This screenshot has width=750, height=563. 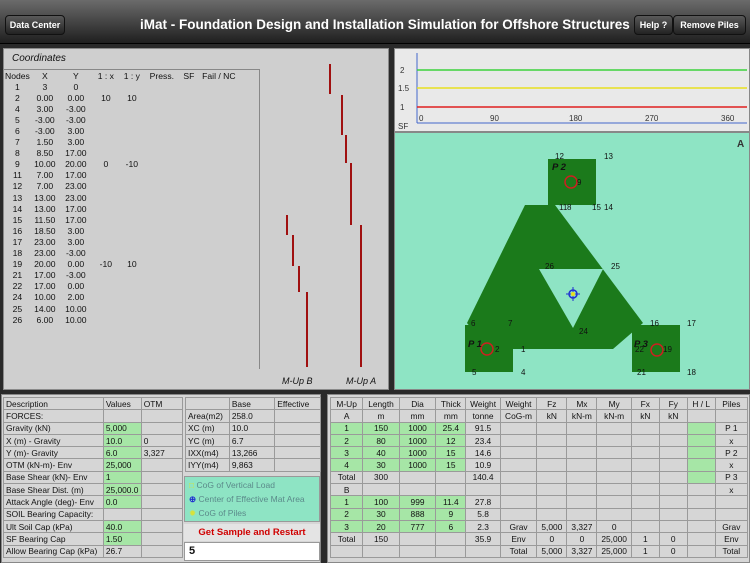 I want to click on table-row: XC (m) 10.0, so click(x=253, y=428).